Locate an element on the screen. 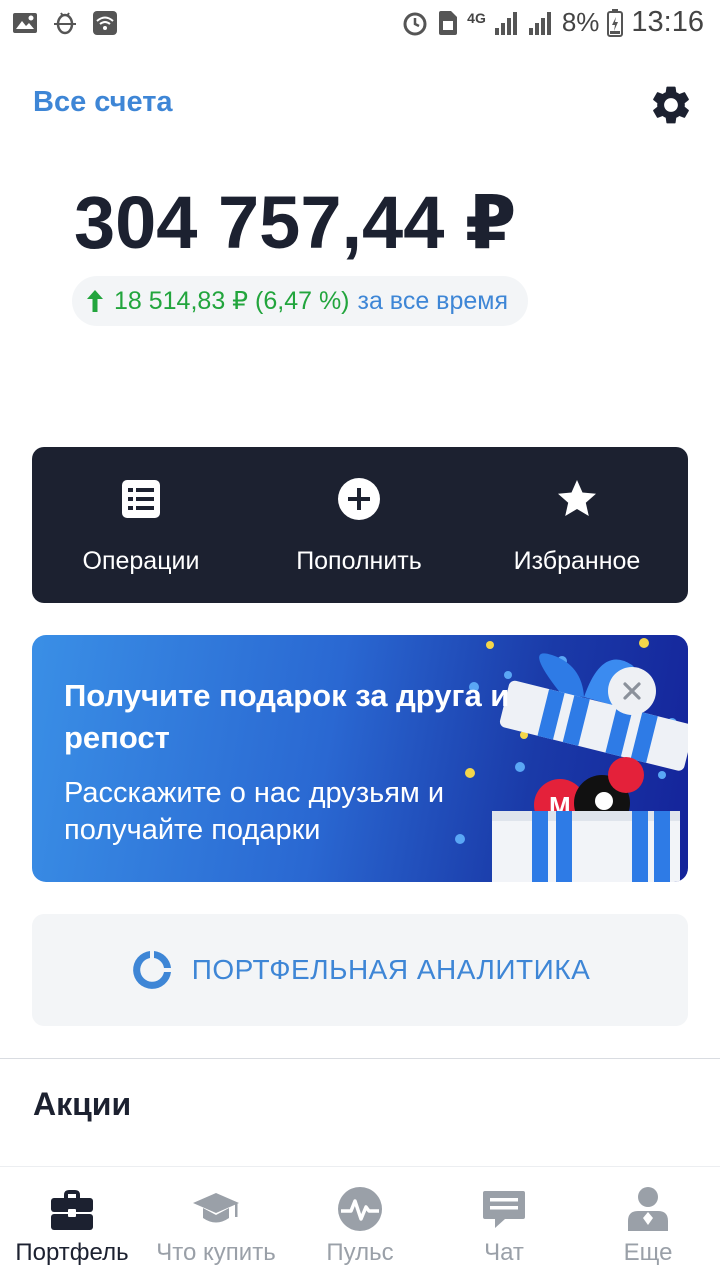 Image resolution: width=720 pixels, height=1281 pixels. signal-icon is located at coordinates (505, 23).